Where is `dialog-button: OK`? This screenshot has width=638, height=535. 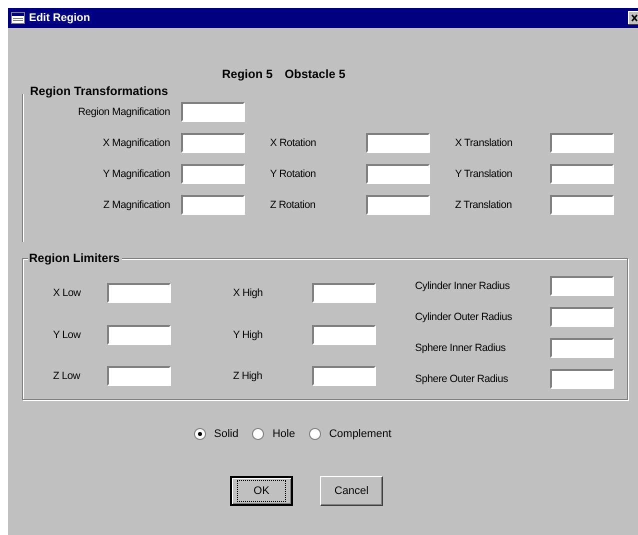 dialog-button: OK is located at coordinates (261, 491).